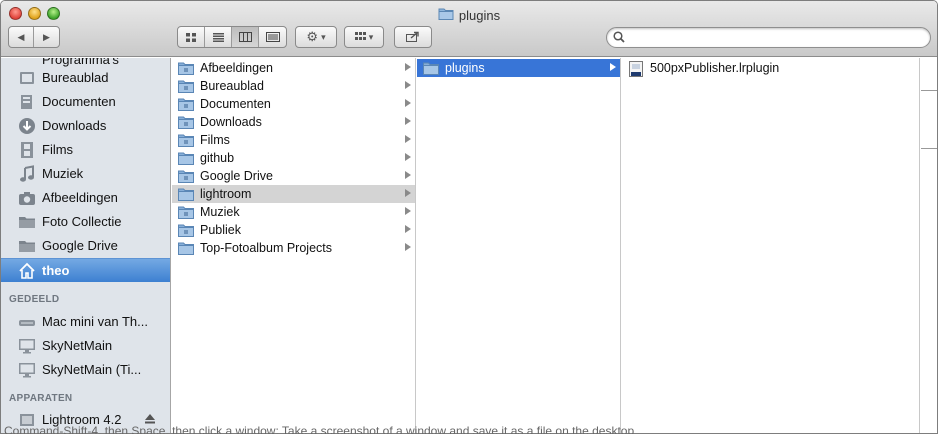 The image size is (942, 434). What do you see at coordinates (186, 212) in the screenshot?
I see `music-folder-icon` at bounding box center [186, 212].